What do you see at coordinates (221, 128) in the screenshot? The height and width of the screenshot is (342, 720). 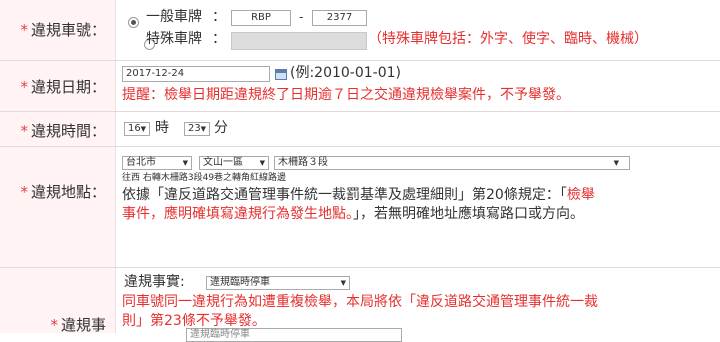 I see `minute-unit: 分` at bounding box center [221, 128].